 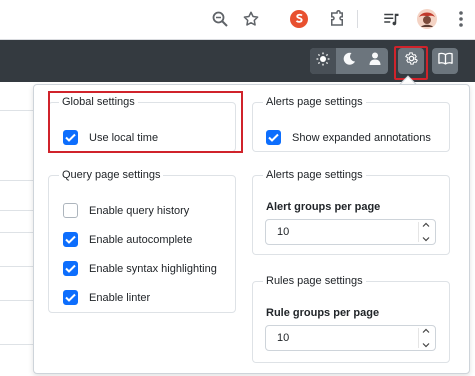 I want to click on auto-theme-button, so click(x=375, y=61).